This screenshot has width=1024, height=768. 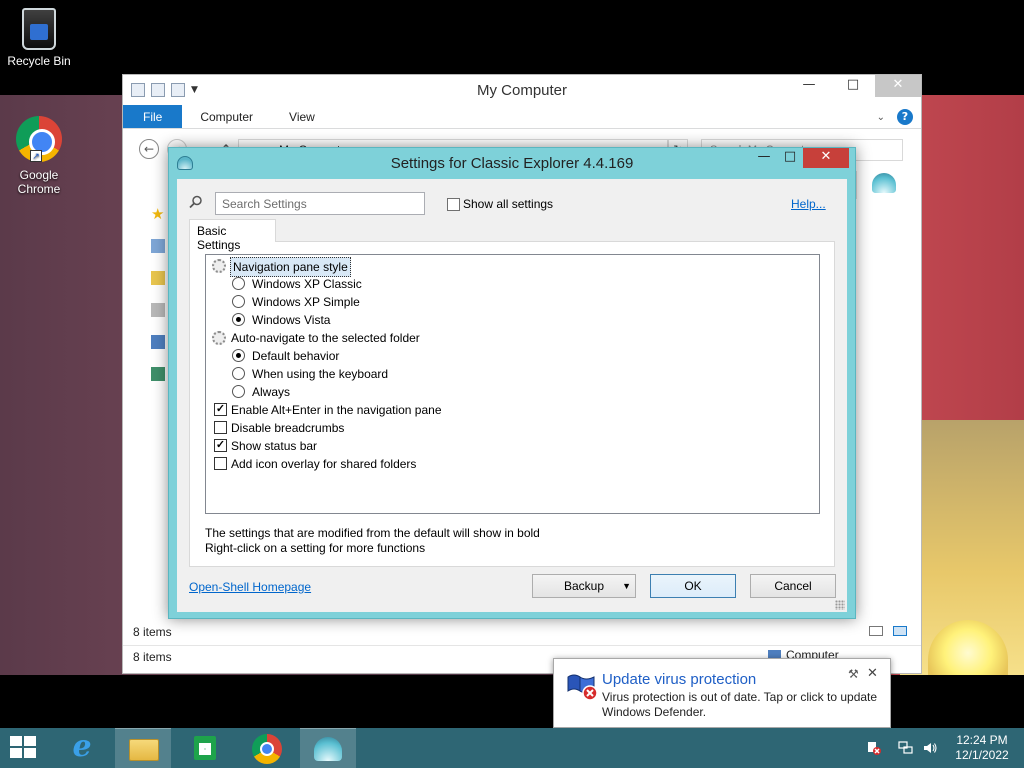 What do you see at coordinates (508, 392) in the screenshot?
I see `tree-option-always: Always` at bounding box center [508, 392].